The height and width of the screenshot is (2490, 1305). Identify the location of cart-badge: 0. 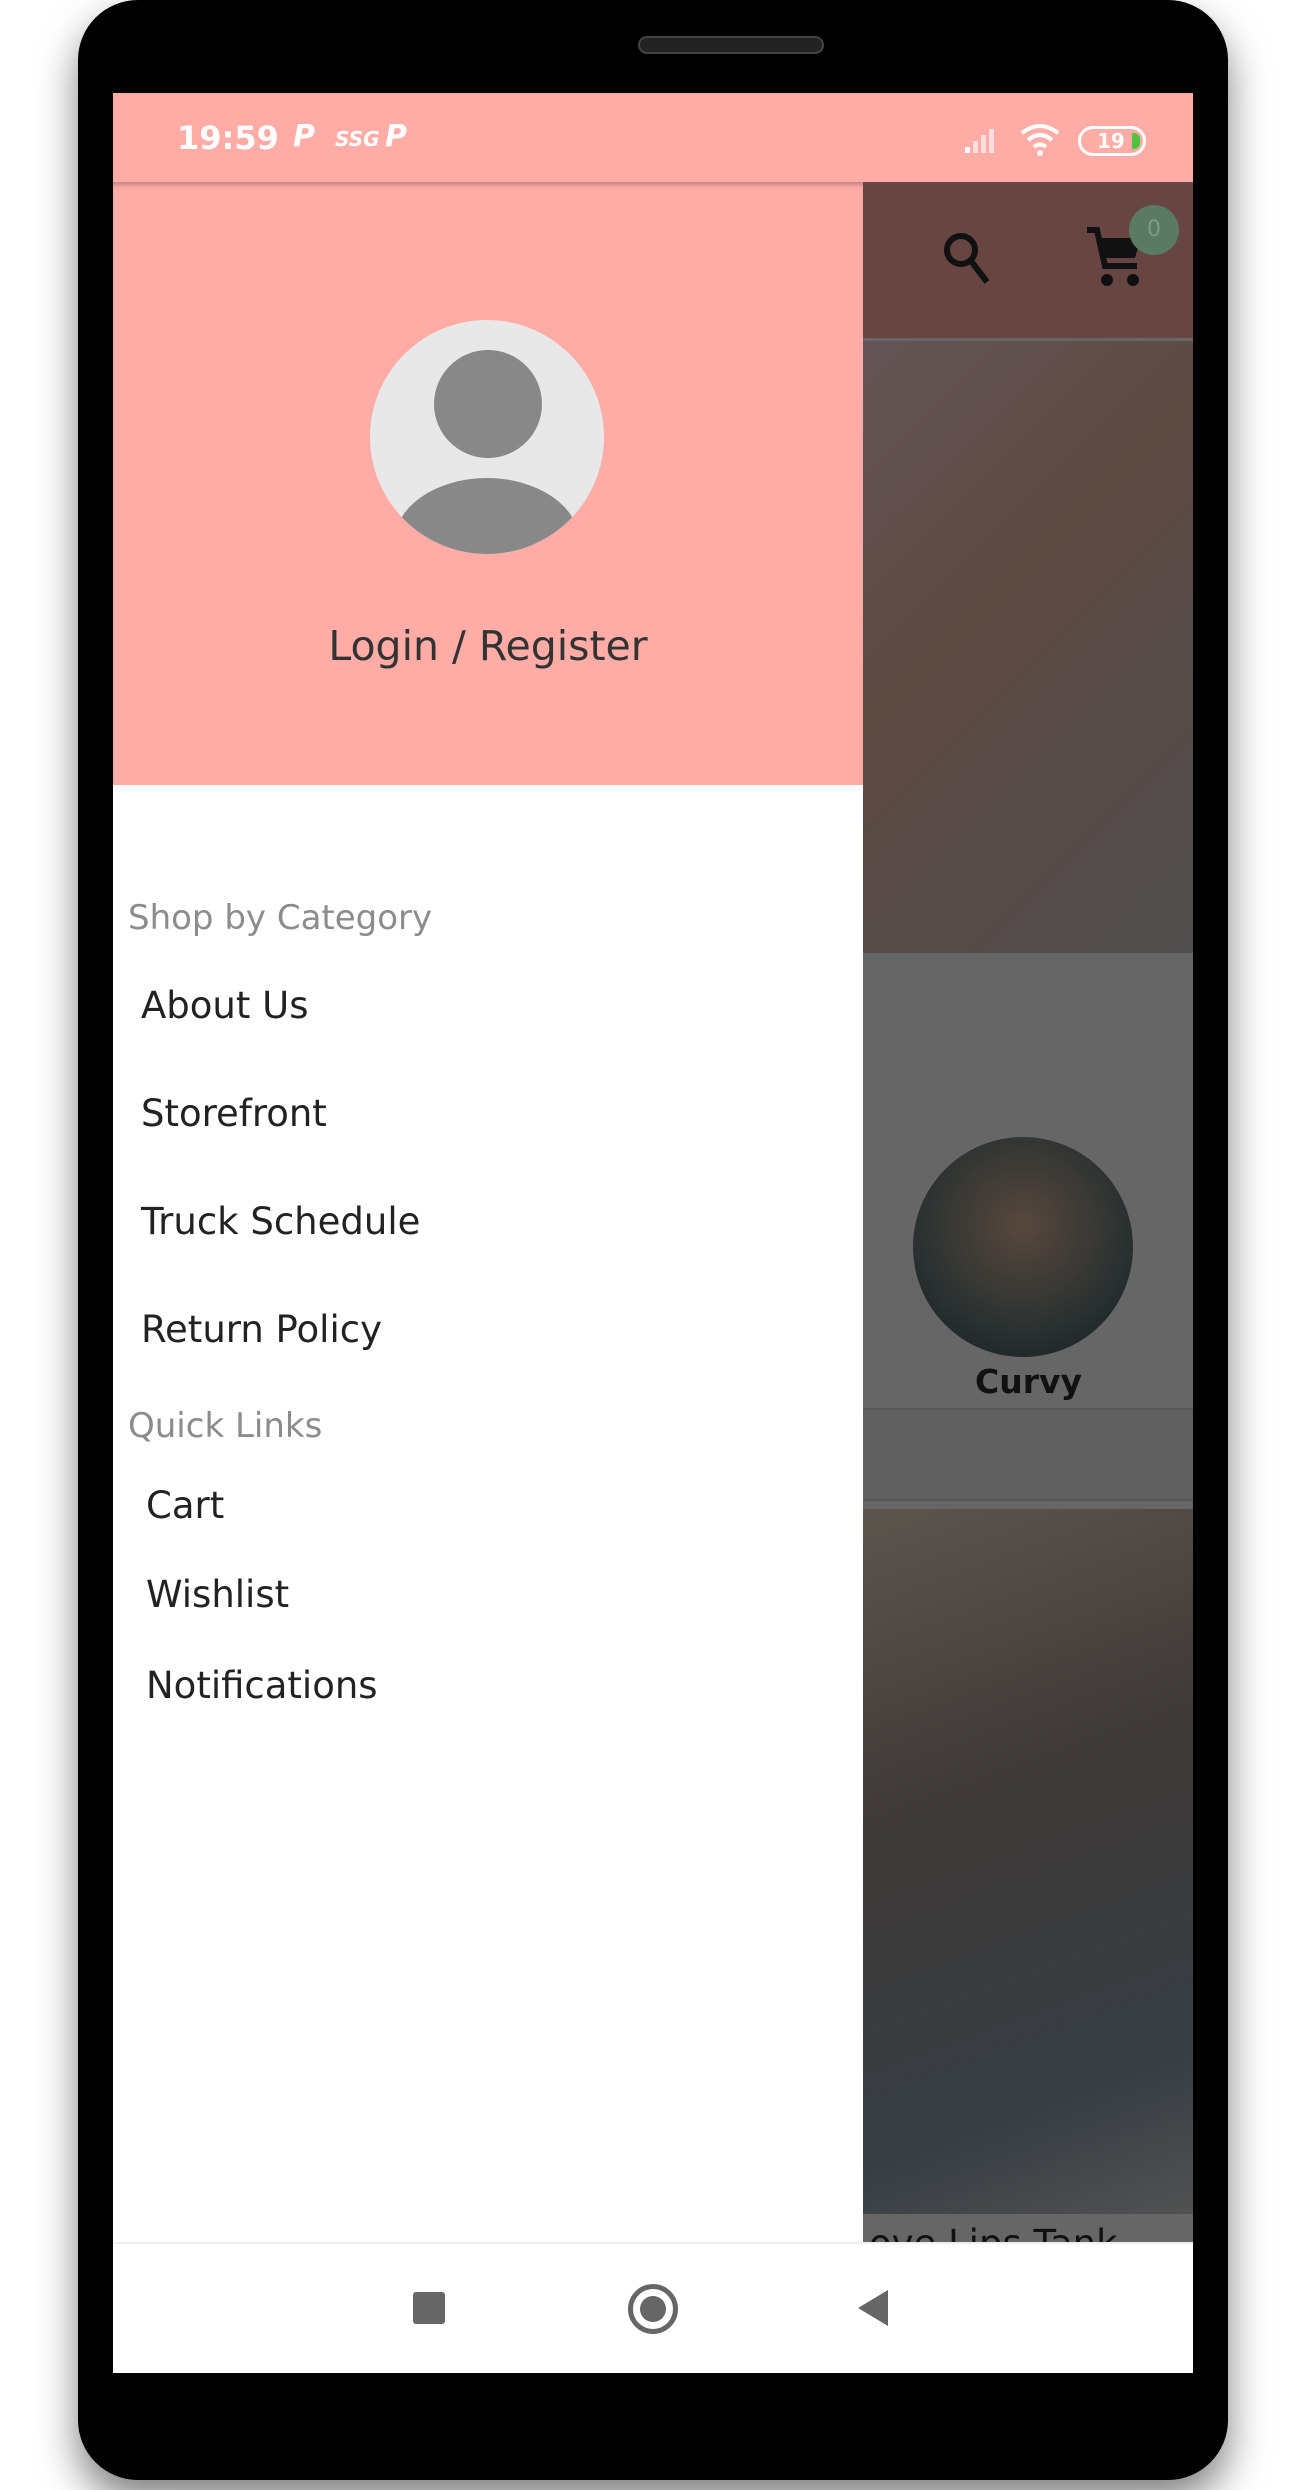
(1154, 230).